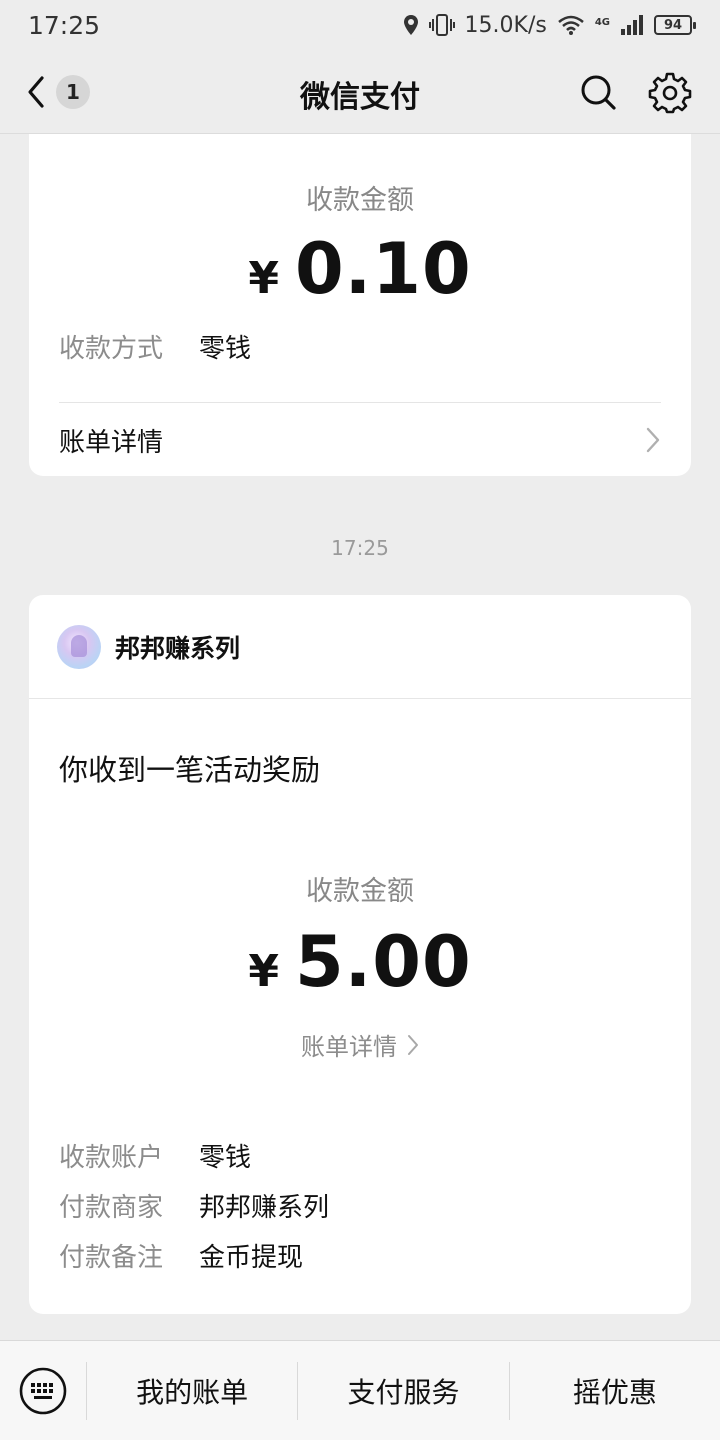  I want to click on bill-detail-link: 账单详情, so click(360, 1044).